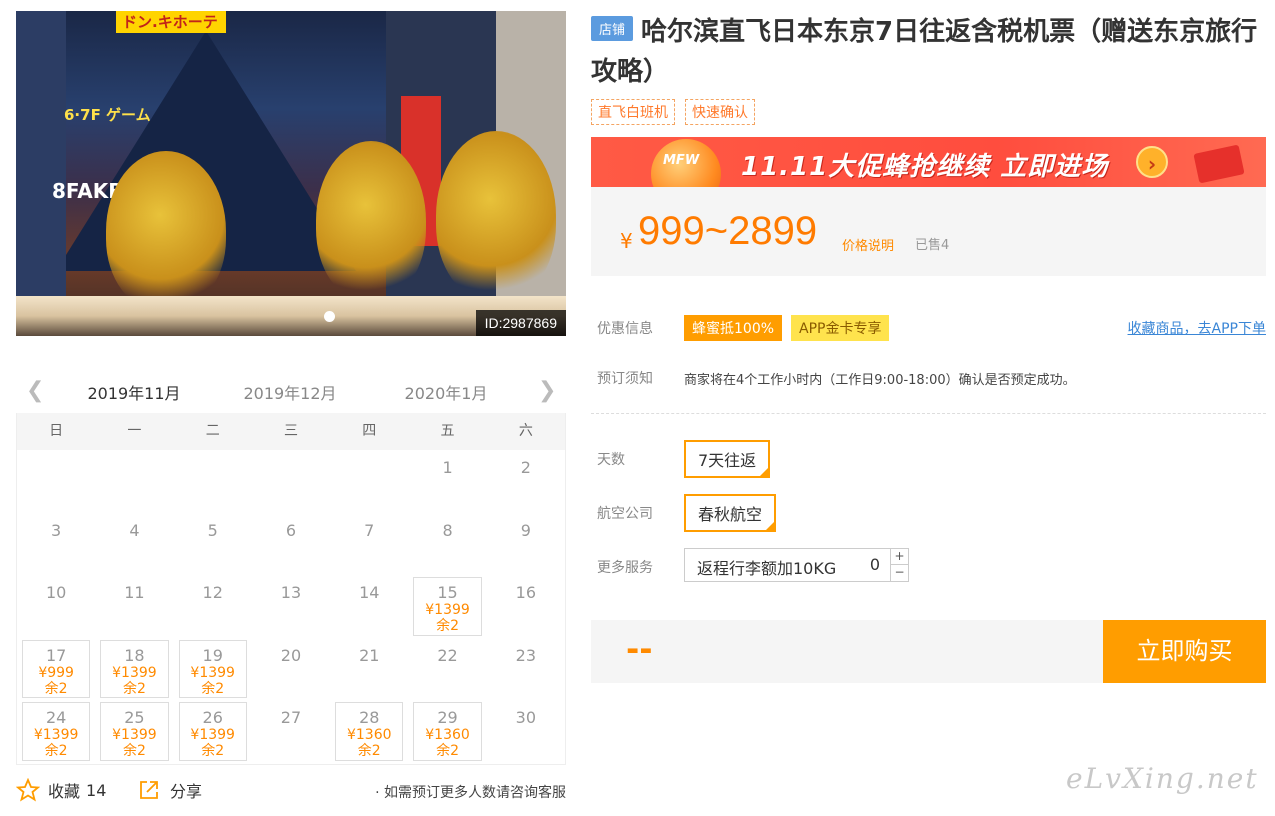 The height and width of the screenshot is (816, 1275). Describe the element at coordinates (1152, 162) in the screenshot. I see `arrow-right-icon: ›` at that location.